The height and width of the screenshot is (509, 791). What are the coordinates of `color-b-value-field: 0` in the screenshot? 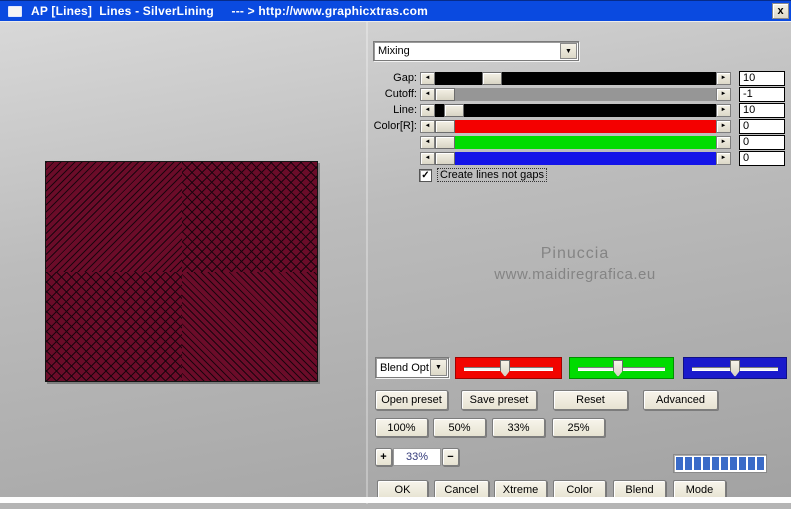 It's located at (762, 158).